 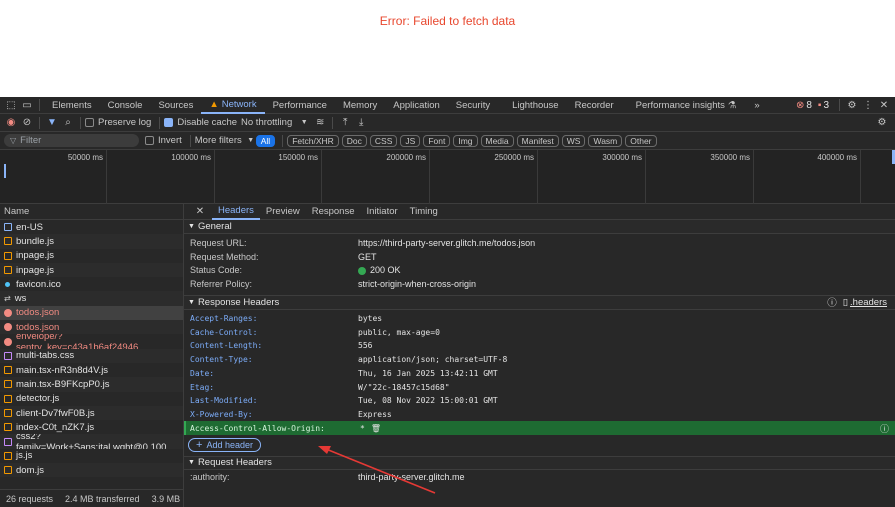 What do you see at coordinates (345, 123) in the screenshot?
I see `import-har-icon: ⤒` at bounding box center [345, 123].